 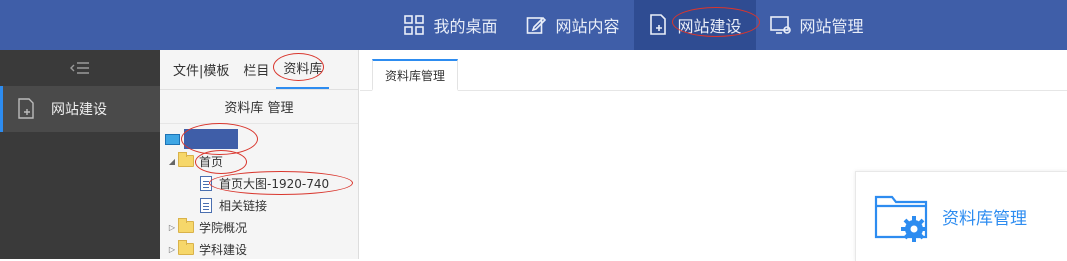 I want to click on tree-node-related-links: 相关链接, so click(x=259, y=205).